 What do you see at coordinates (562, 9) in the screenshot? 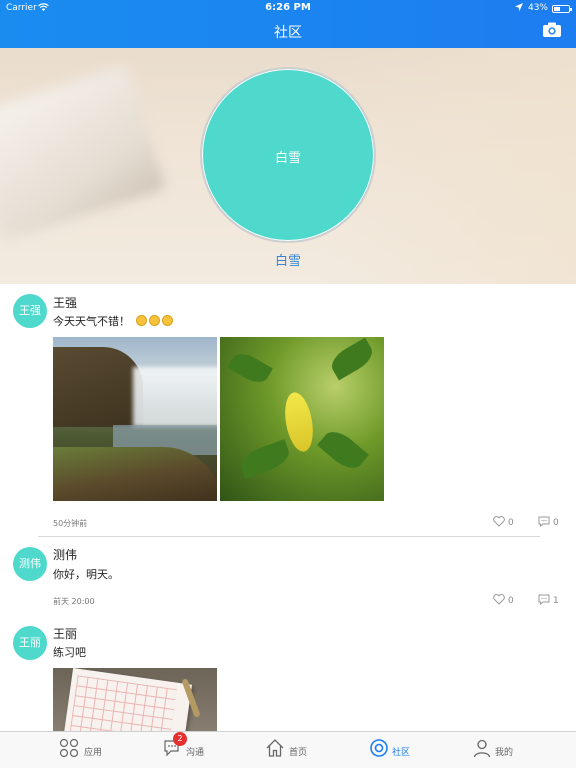
I see `battery-icon` at bounding box center [562, 9].